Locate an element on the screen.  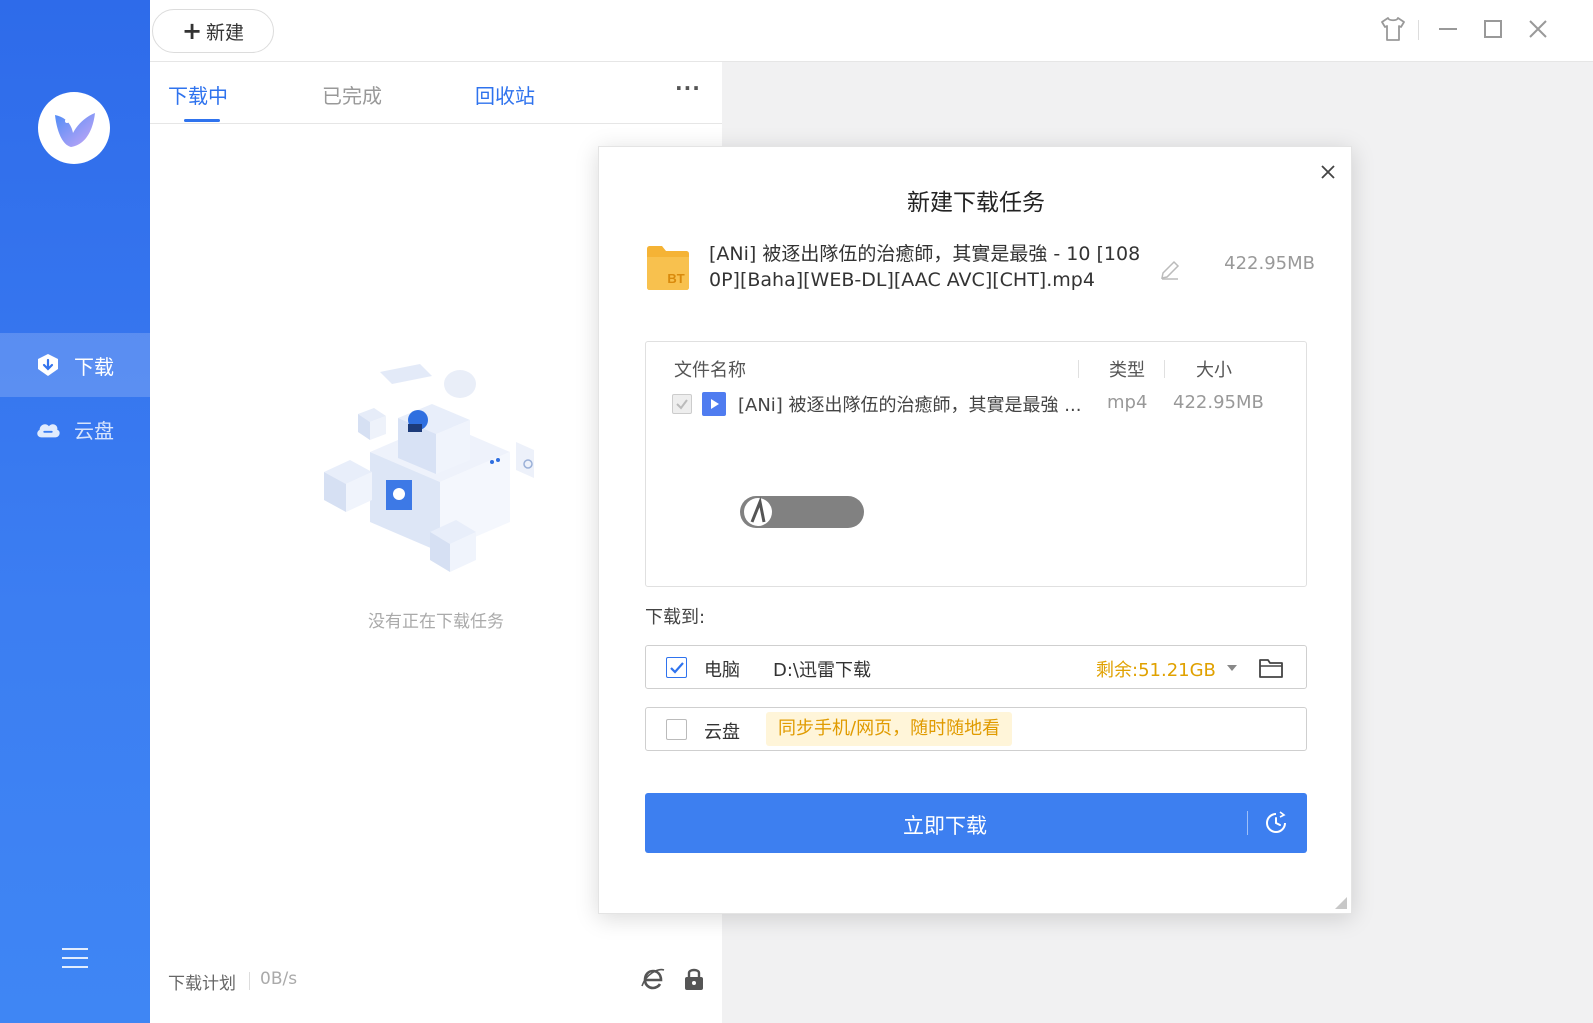
sidebar-item-label: 云盘 is located at coordinates (94, 430).